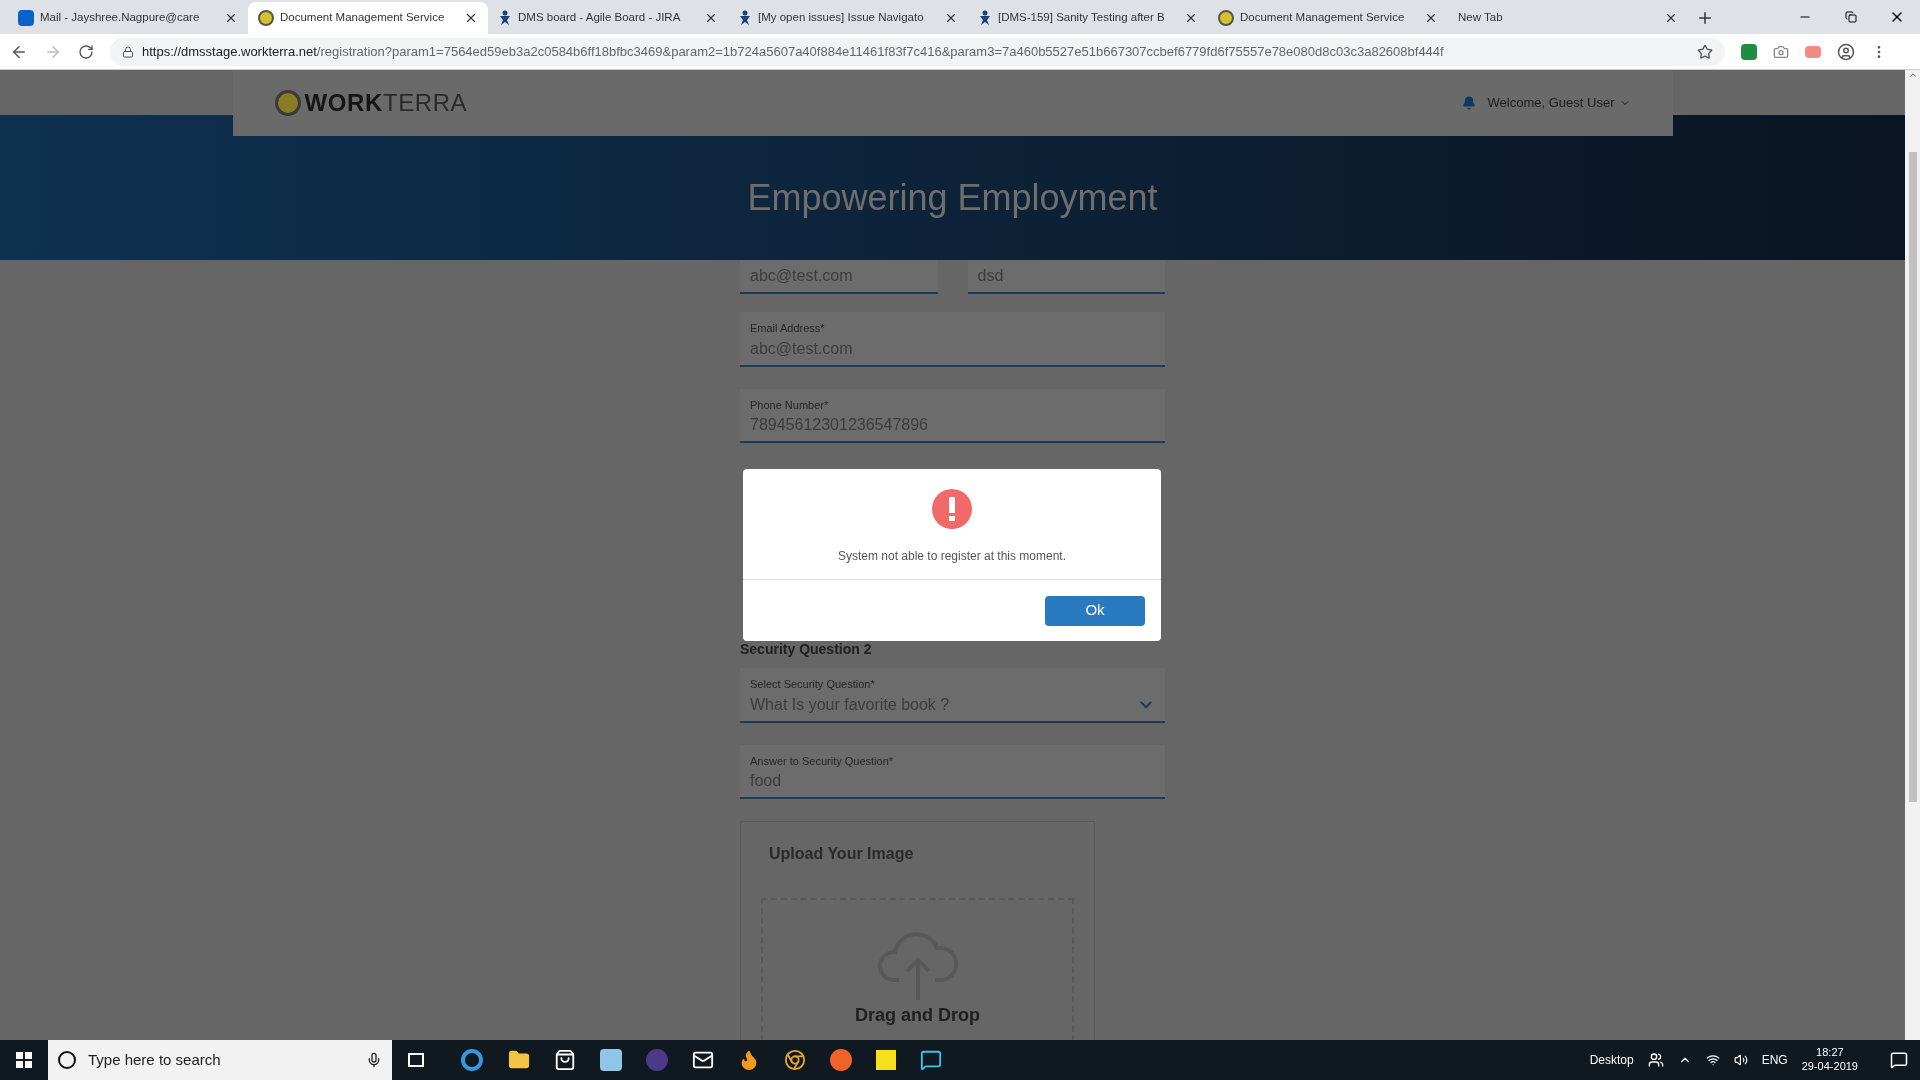 Image resolution: width=1920 pixels, height=1080 pixels. I want to click on tab-title: [My open issues] Issue Navigato, so click(841, 18).